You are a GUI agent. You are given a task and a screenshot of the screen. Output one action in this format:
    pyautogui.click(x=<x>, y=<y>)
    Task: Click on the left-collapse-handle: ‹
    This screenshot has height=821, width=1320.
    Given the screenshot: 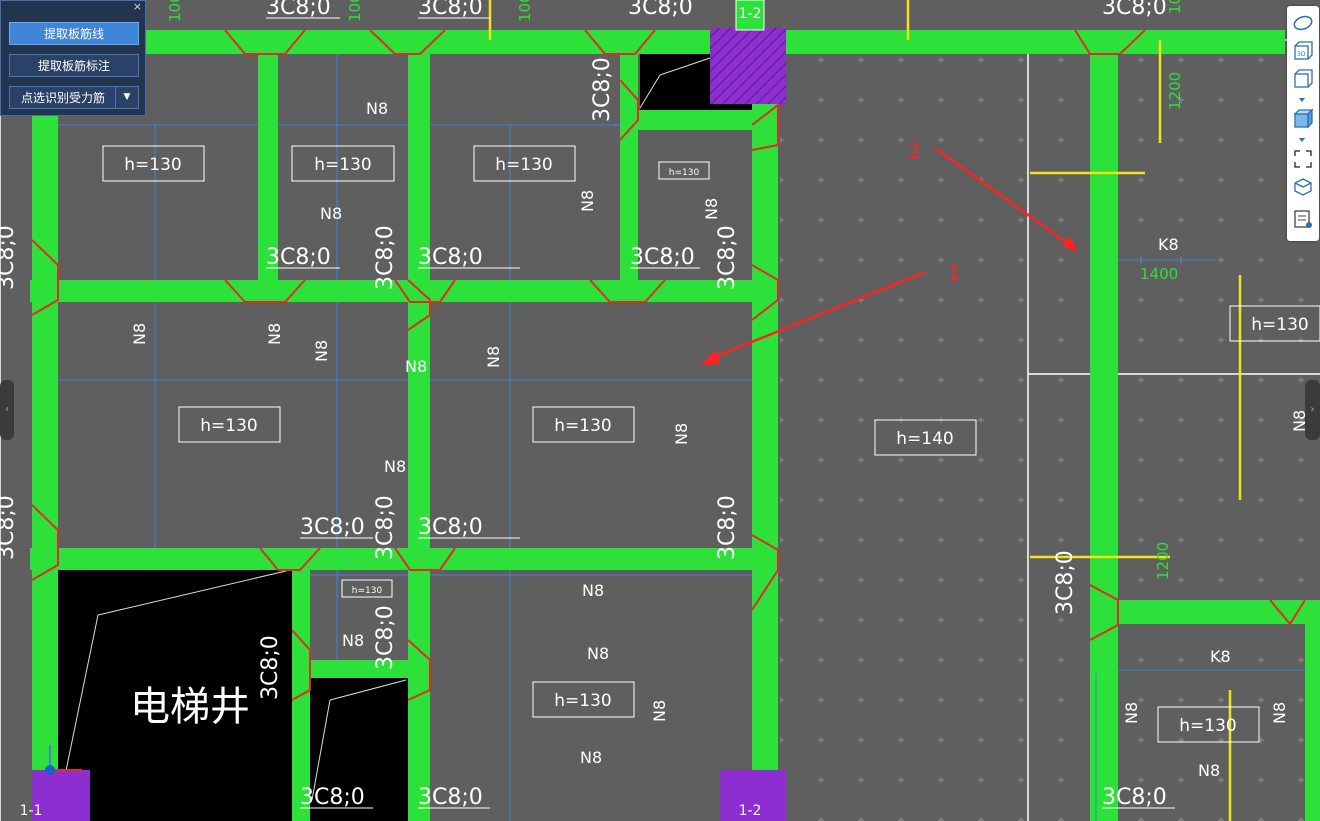 What is the action you would take?
    pyautogui.click(x=7, y=410)
    